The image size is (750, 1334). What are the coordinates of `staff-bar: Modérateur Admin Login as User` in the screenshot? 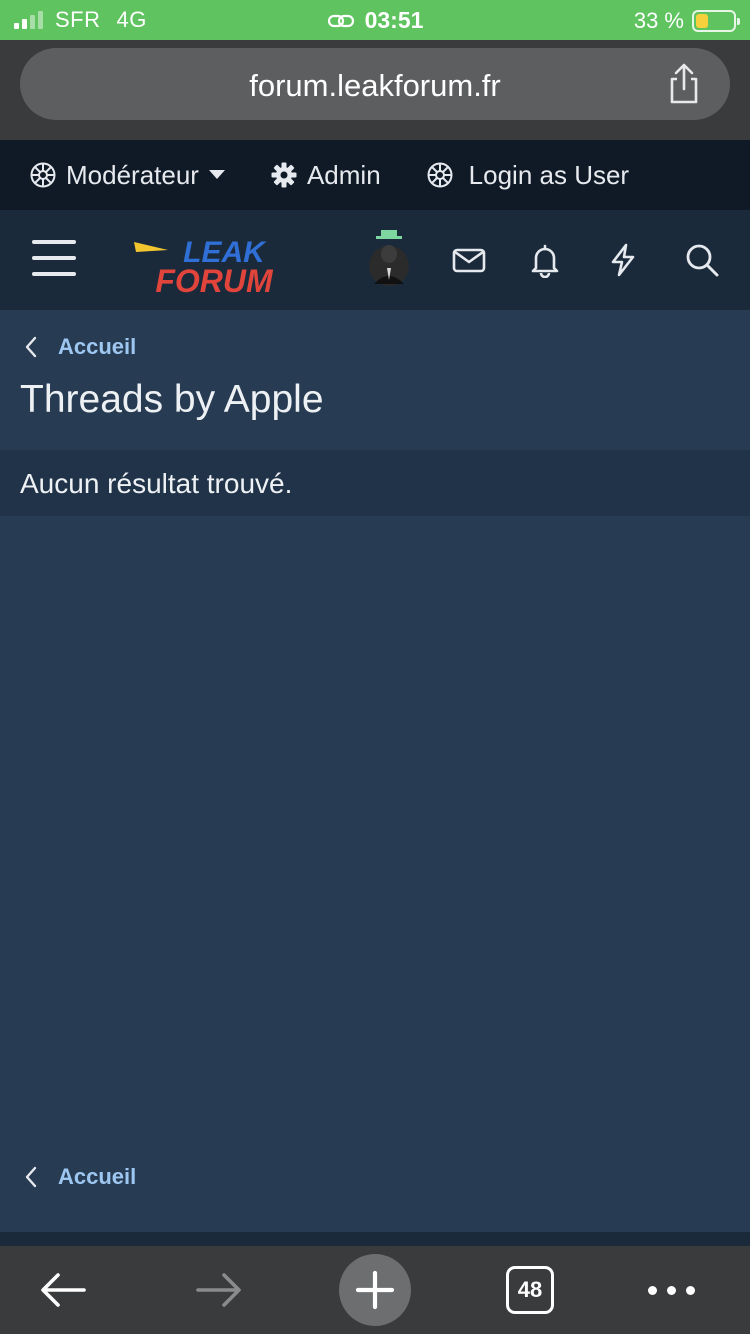 It's located at (375, 175).